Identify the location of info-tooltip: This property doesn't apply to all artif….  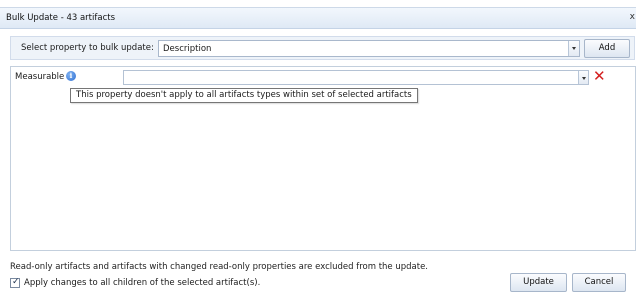
(244, 95).